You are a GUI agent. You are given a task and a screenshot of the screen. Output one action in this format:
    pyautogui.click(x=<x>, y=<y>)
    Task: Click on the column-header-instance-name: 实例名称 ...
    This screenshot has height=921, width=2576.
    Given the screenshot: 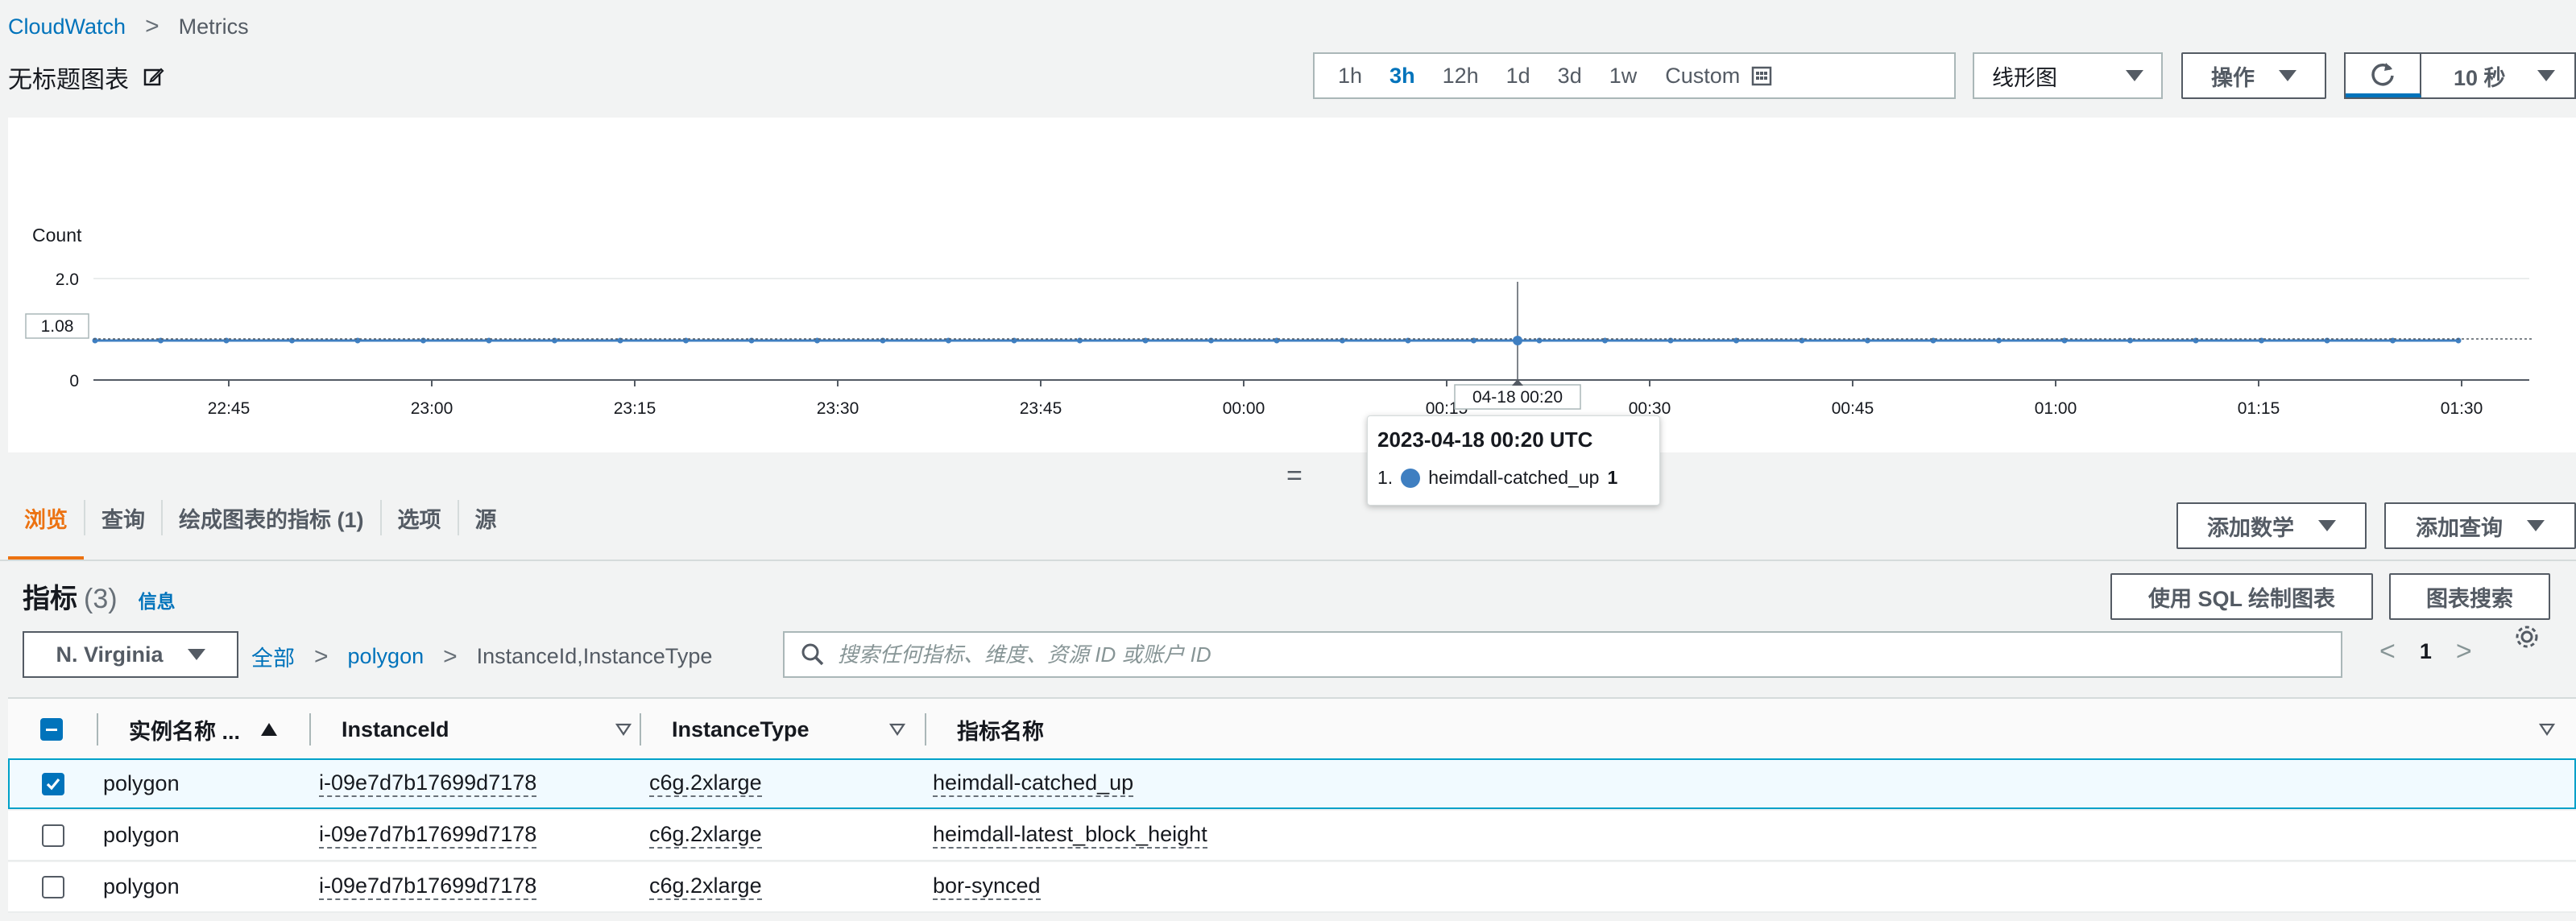 What is the action you would take?
    pyautogui.click(x=203, y=730)
    